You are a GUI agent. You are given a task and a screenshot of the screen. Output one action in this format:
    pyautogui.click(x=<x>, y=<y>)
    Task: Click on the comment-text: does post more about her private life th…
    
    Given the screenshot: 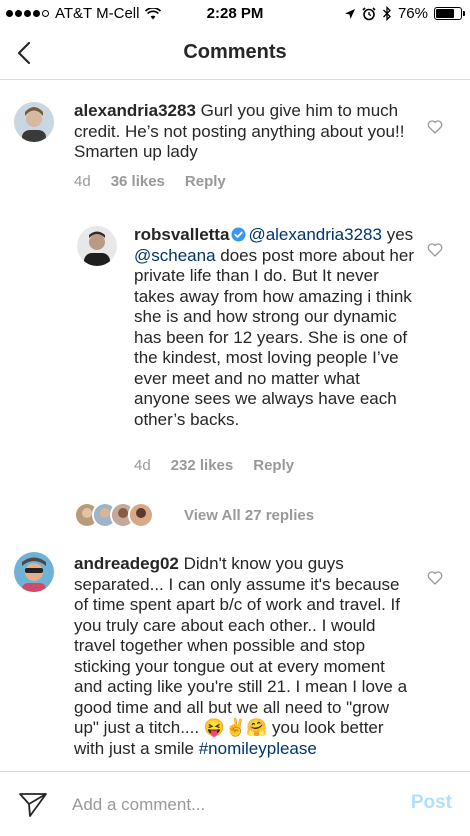 What is the action you would take?
    pyautogui.click(x=274, y=337)
    